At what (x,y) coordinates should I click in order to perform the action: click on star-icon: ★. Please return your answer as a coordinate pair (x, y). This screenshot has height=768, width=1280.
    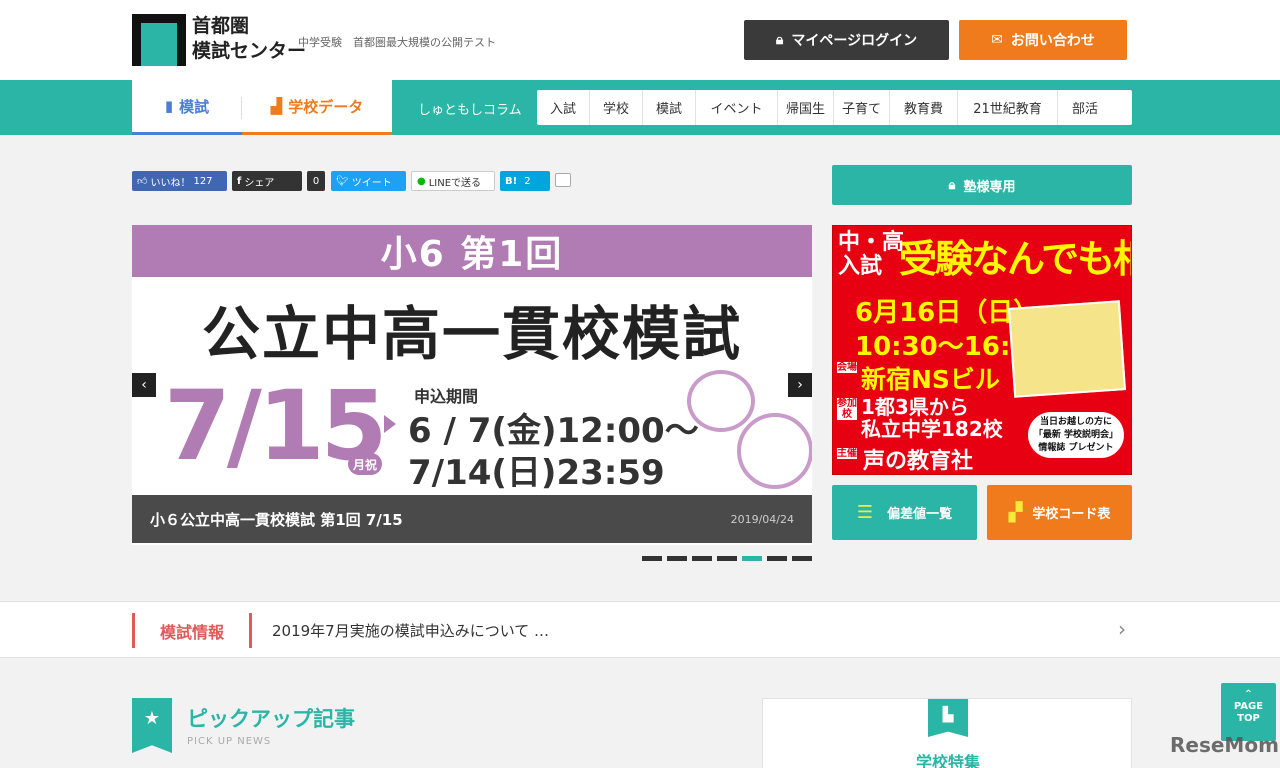
    Looking at the image, I should click on (152, 725).